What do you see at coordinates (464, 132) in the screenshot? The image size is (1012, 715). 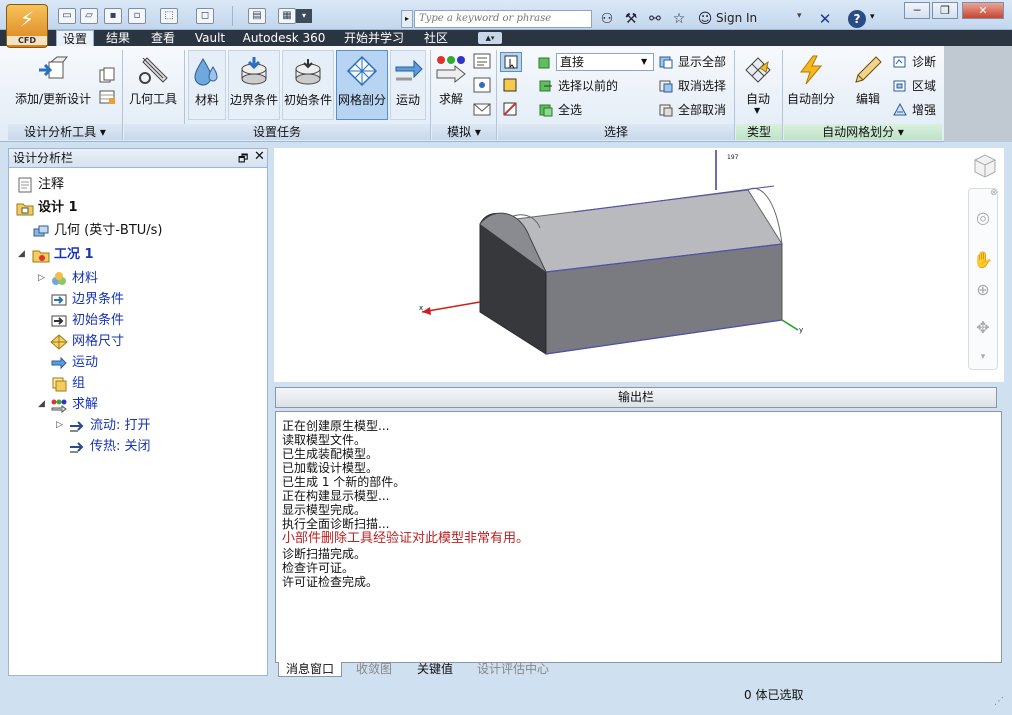 I see `group-label-simulation: 模拟 ▾` at bounding box center [464, 132].